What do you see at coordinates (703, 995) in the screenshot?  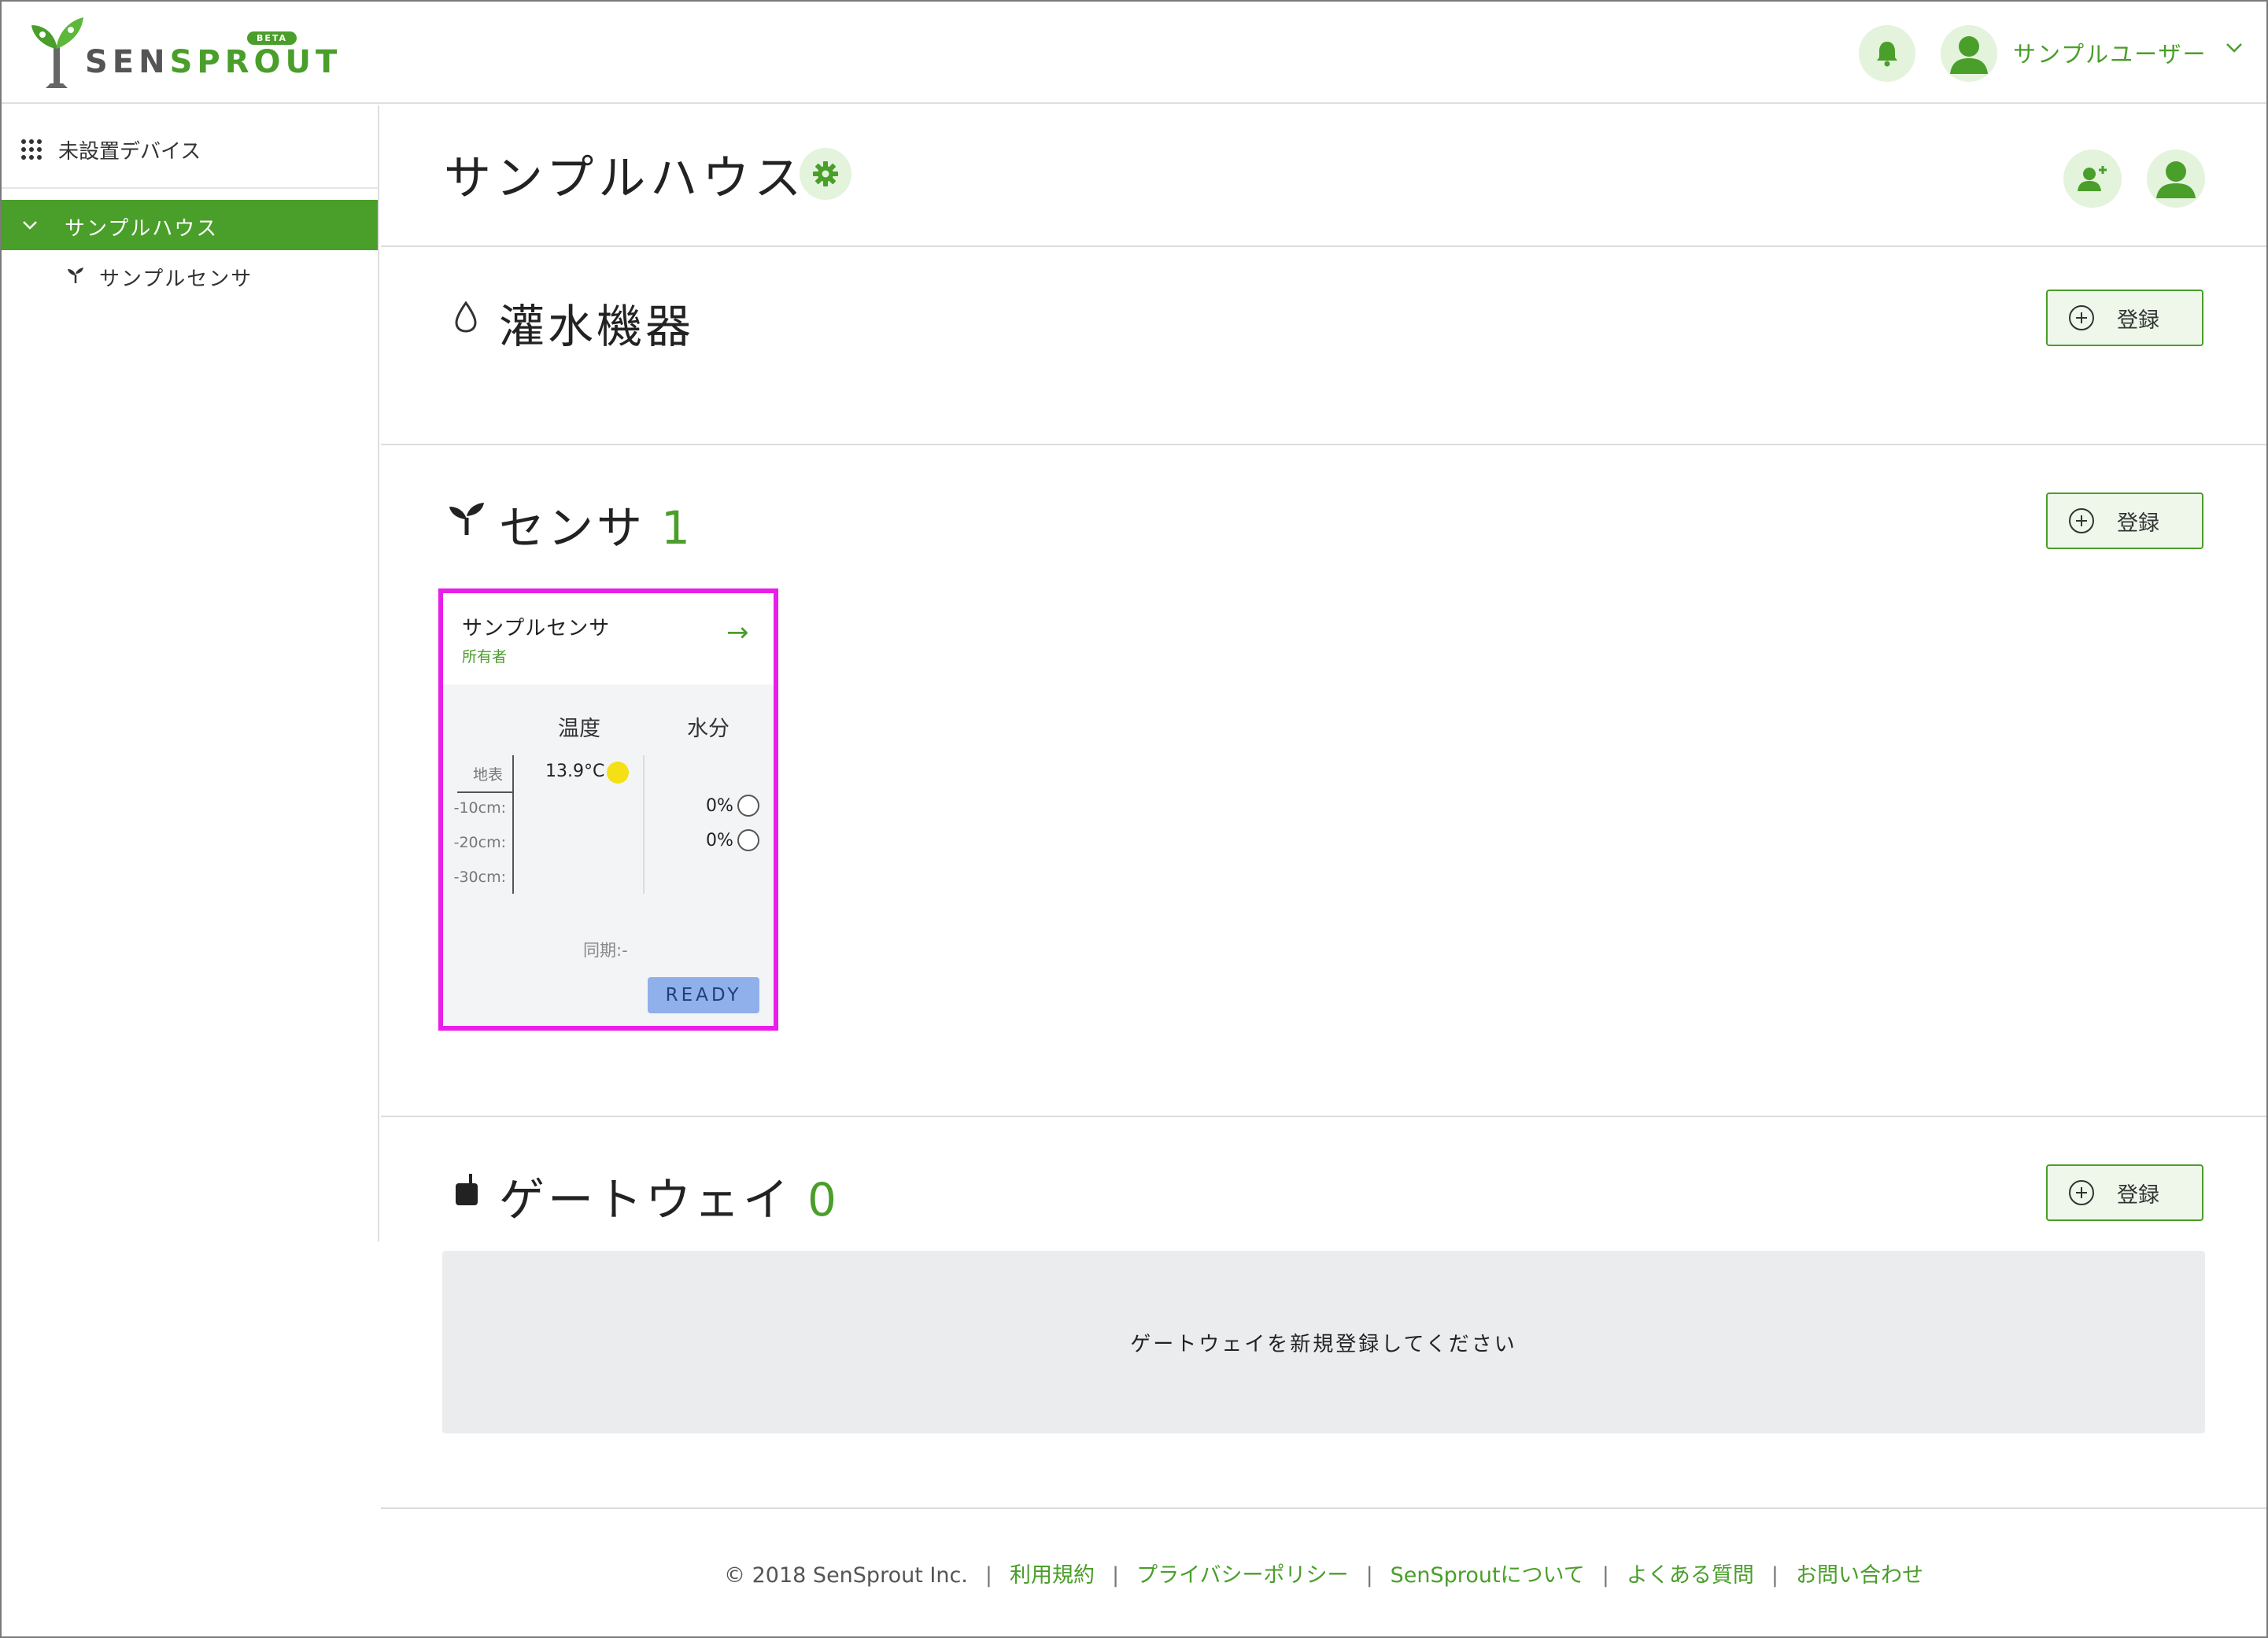 I see `ready-status-badge: READY` at bounding box center [703, 995].